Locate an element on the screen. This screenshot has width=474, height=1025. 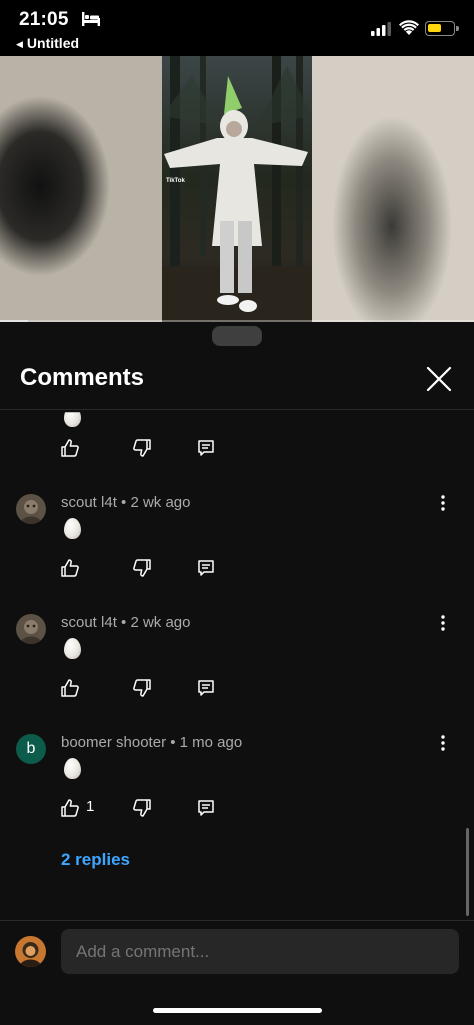
battery-level is located at coordinates (434, 28).